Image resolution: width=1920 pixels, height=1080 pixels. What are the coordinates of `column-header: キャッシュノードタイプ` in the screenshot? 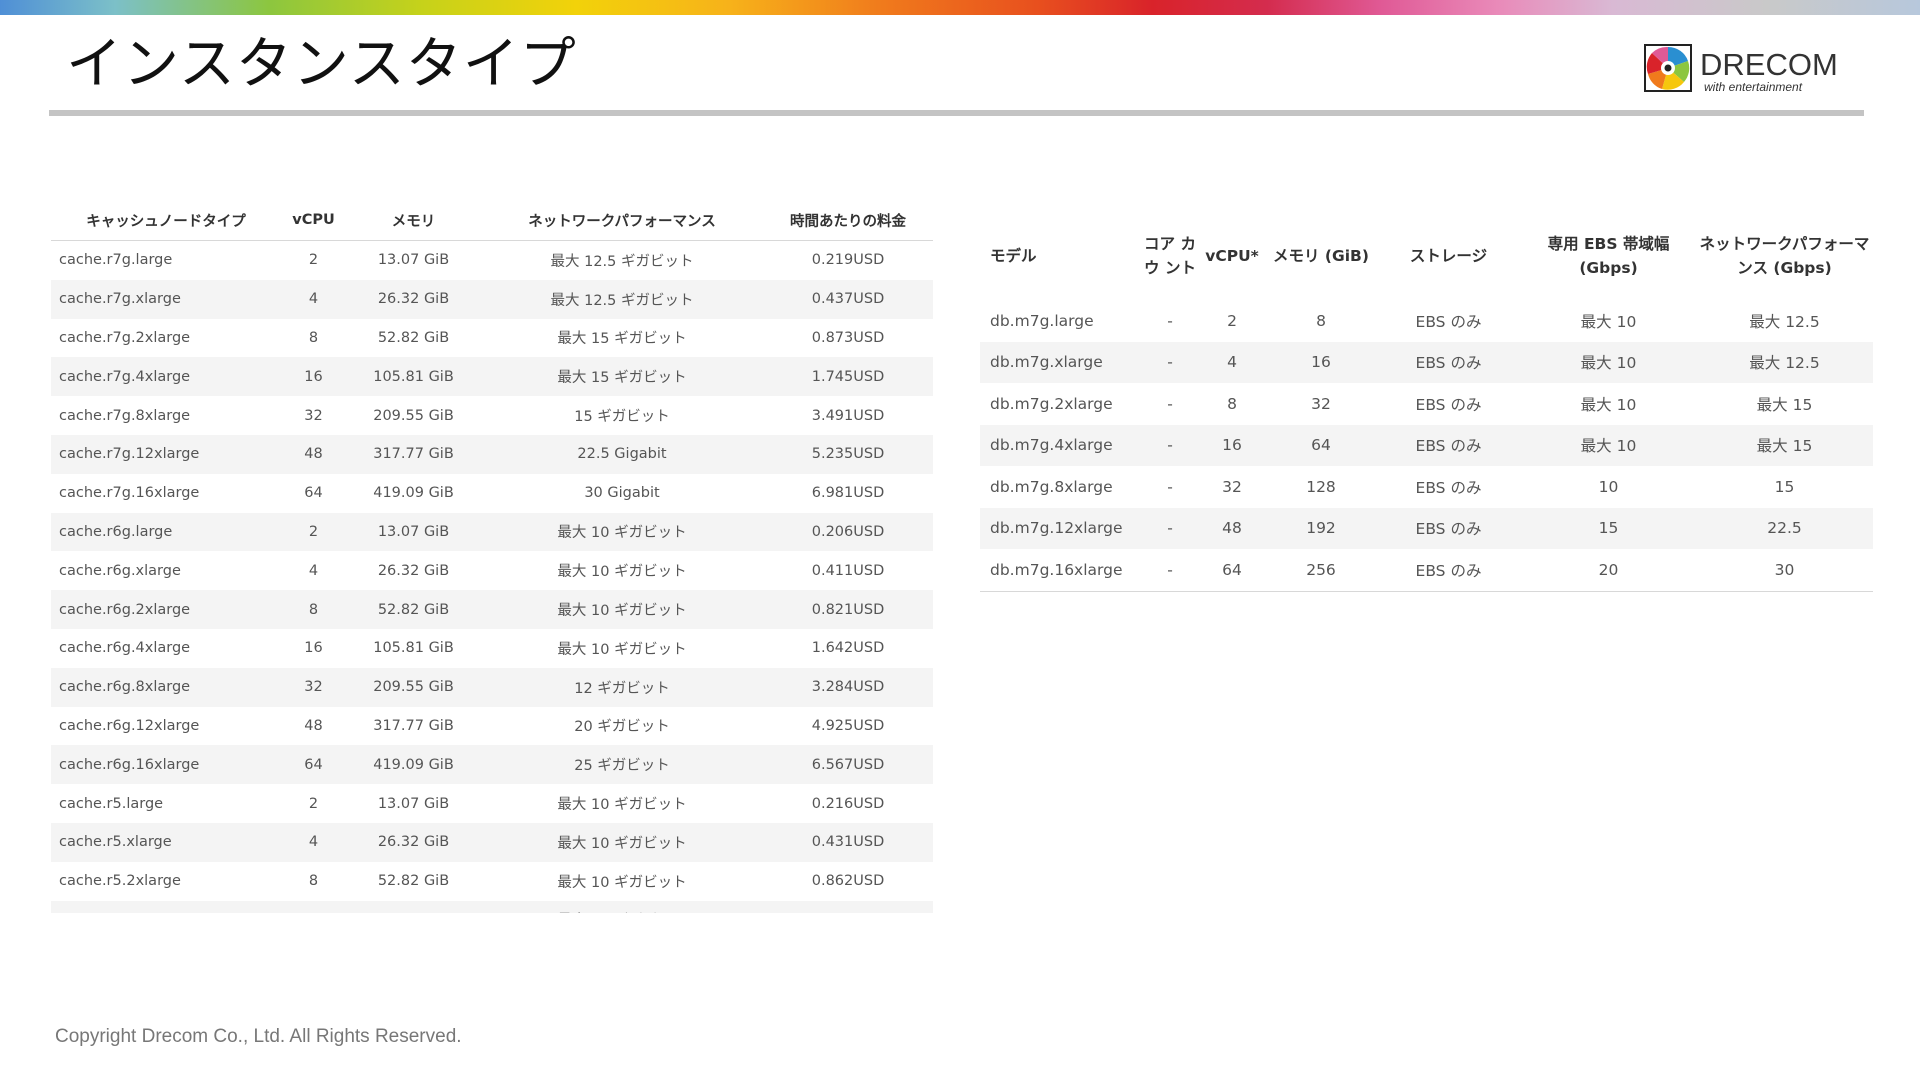 It's located at (166, 220).